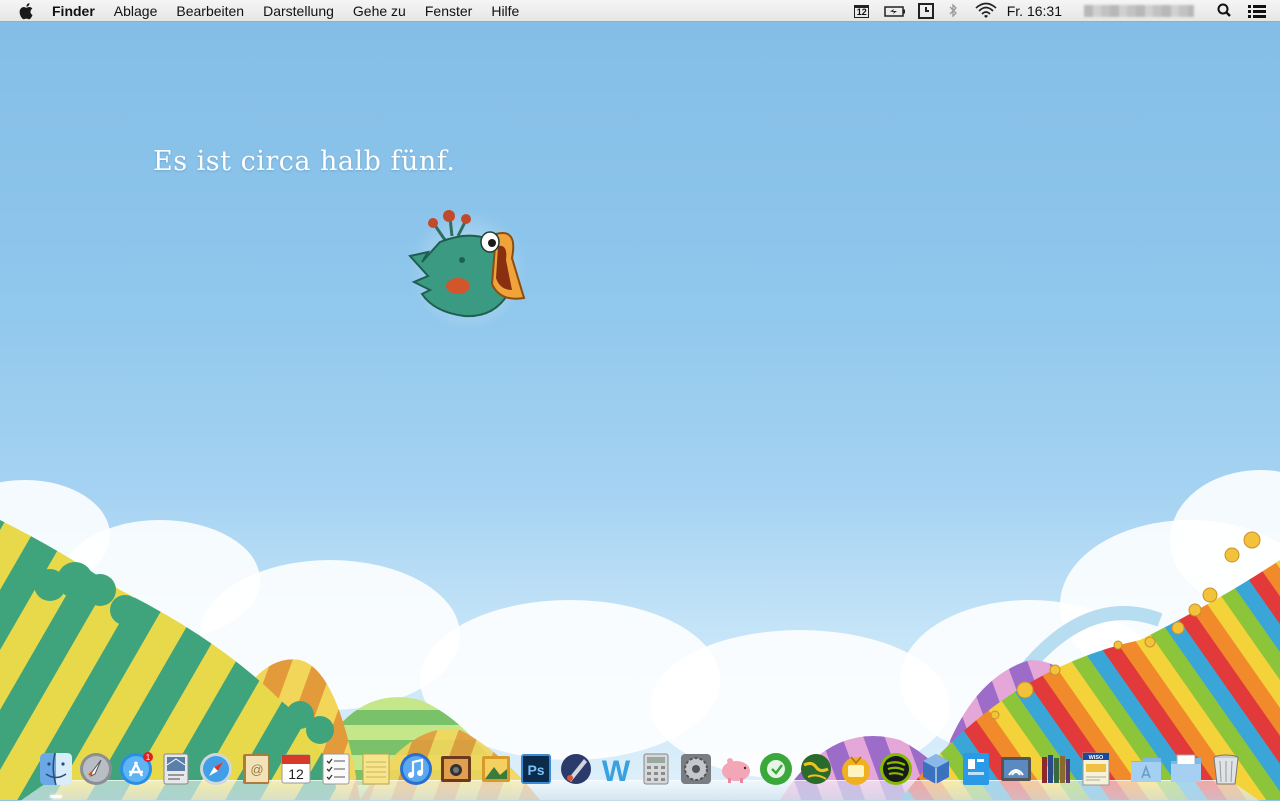 The width and height of the screenshot is (1280, 801). Describe the element at coordinates (56, 769) in the screenshot. I see `finder-icon` at that location.